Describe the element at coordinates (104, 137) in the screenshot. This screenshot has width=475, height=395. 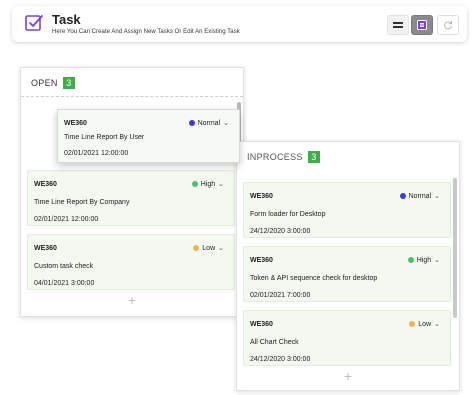
I see `task-name: Time Line Report By User` at that location.